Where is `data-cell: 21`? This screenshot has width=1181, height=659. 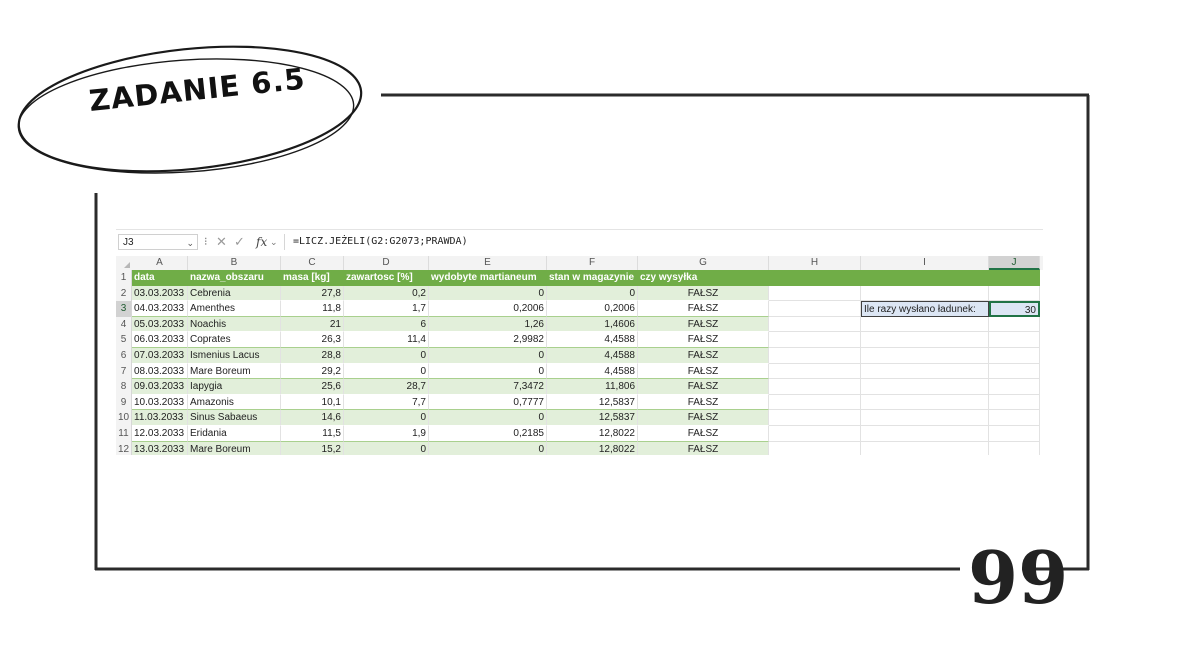
data-cell: 21 is located at coordinates (312, 324).